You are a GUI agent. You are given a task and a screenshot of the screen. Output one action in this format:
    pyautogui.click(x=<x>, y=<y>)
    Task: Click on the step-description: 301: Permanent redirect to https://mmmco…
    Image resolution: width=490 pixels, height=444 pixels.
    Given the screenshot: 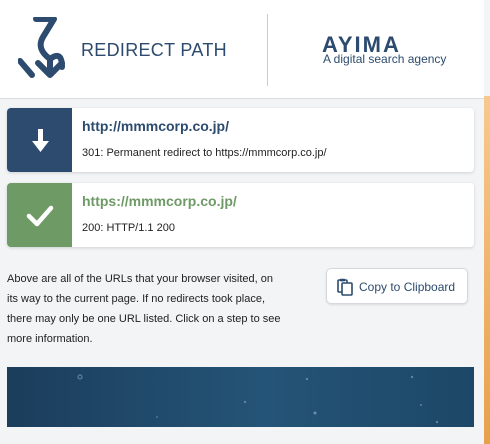 What is the action you would take?
    pyautogui.click(x=204, y=153)
    